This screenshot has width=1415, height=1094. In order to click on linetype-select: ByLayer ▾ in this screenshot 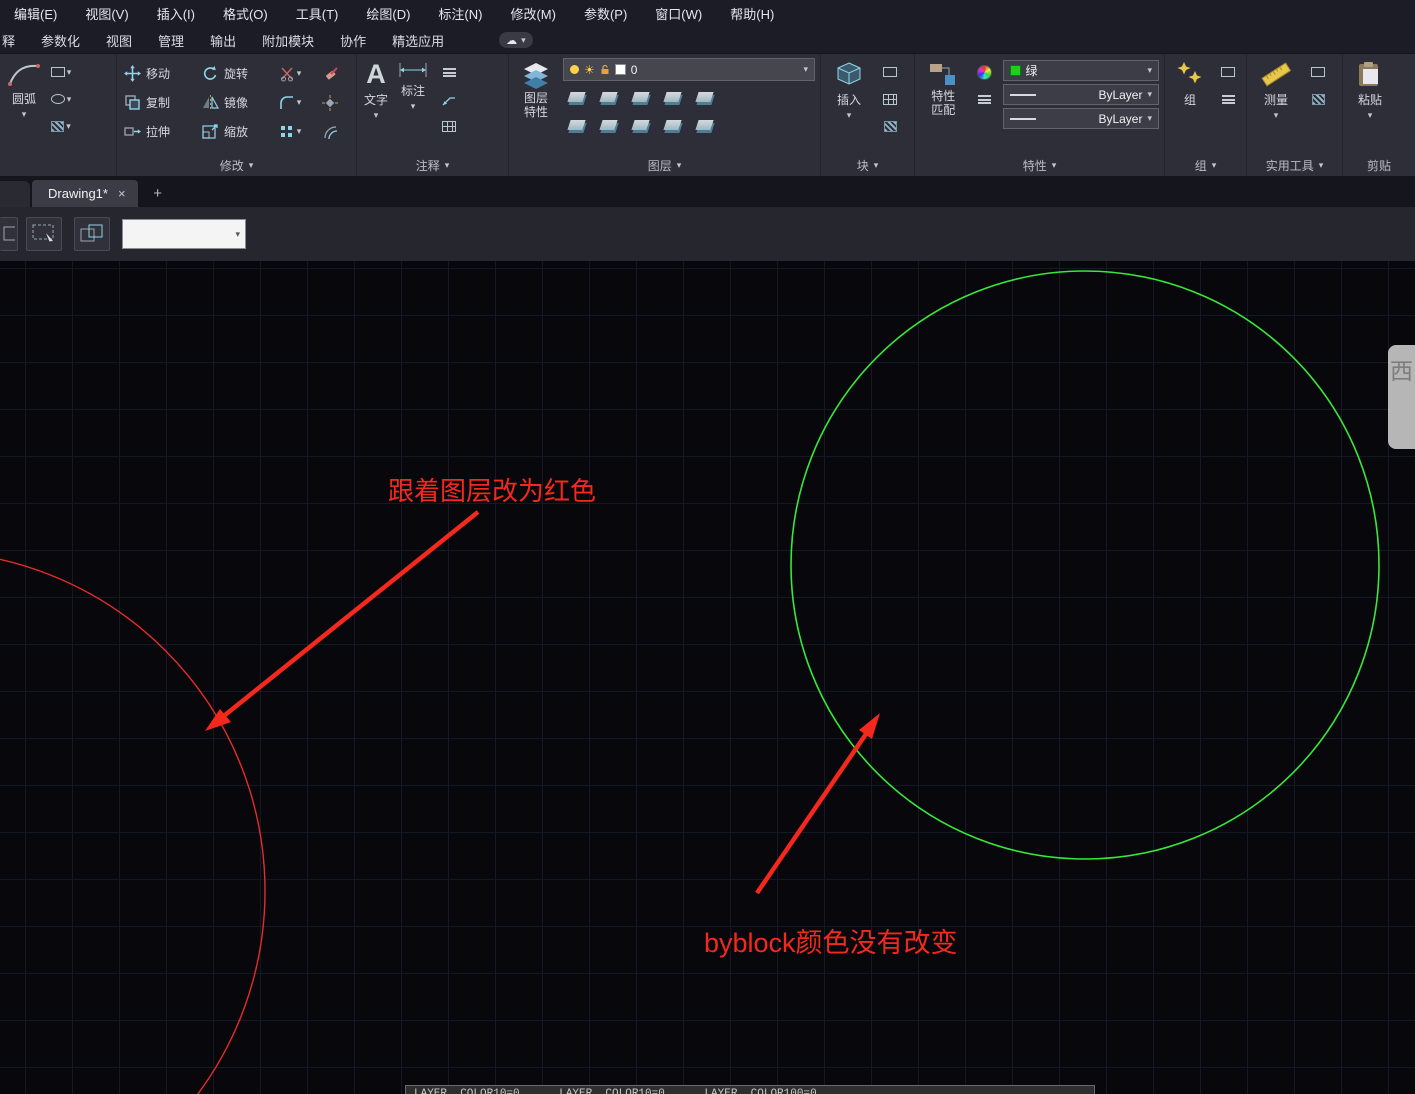, I will do `click(1080, 94)`.